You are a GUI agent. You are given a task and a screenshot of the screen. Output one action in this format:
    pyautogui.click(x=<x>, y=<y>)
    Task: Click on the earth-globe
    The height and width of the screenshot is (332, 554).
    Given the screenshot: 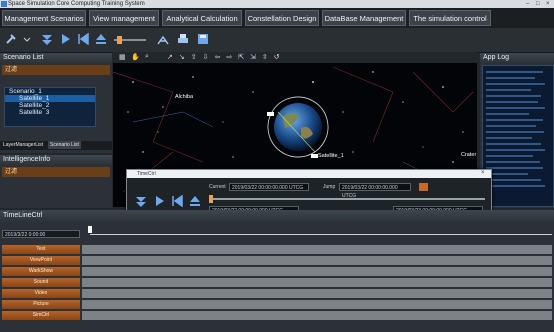 What is the action you would take?
    pyautogui.click(x=298, y=127)
    